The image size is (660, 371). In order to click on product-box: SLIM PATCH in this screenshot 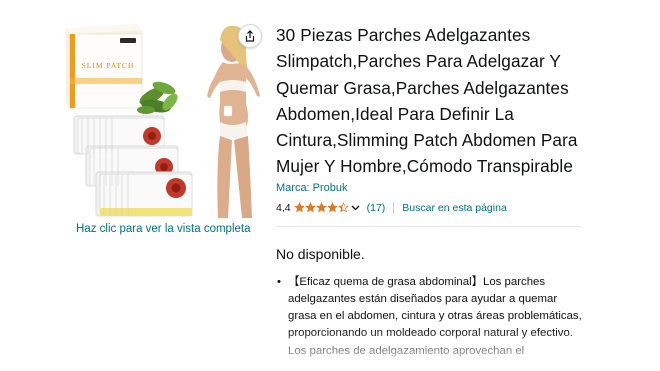, I will do `click(104, 66)`.